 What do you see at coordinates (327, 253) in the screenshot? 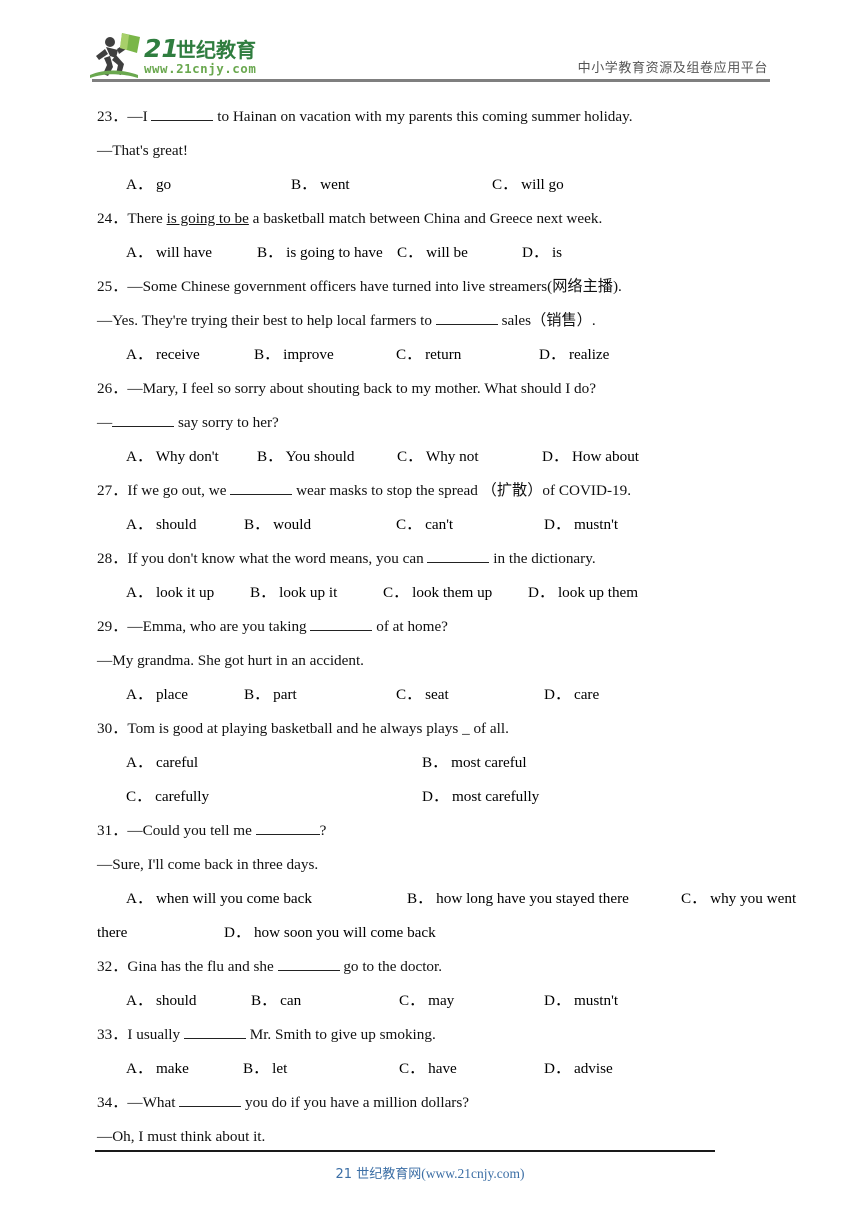
I see `option-b: B． is going to have` at bounding box center [327, 253].